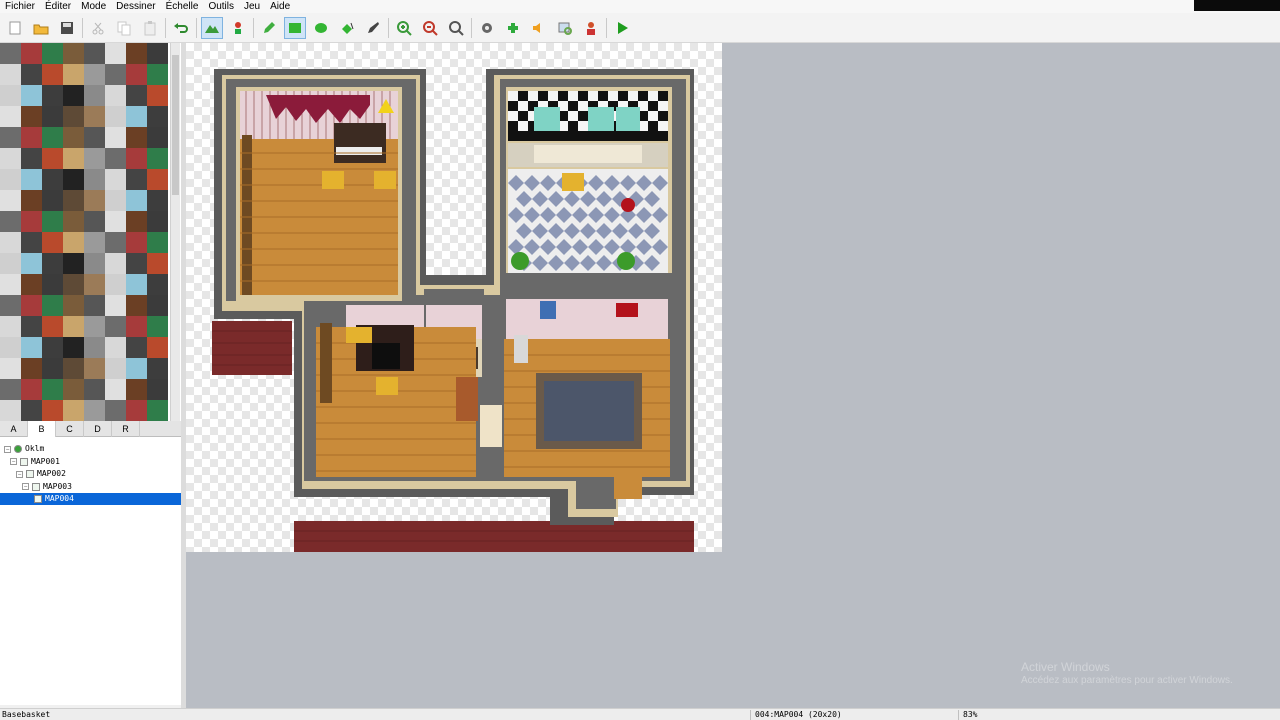 Image resolution: width=1280 pixels, height=720 pixels. I want to click on menu-outils: Outils, so click(221, 6).